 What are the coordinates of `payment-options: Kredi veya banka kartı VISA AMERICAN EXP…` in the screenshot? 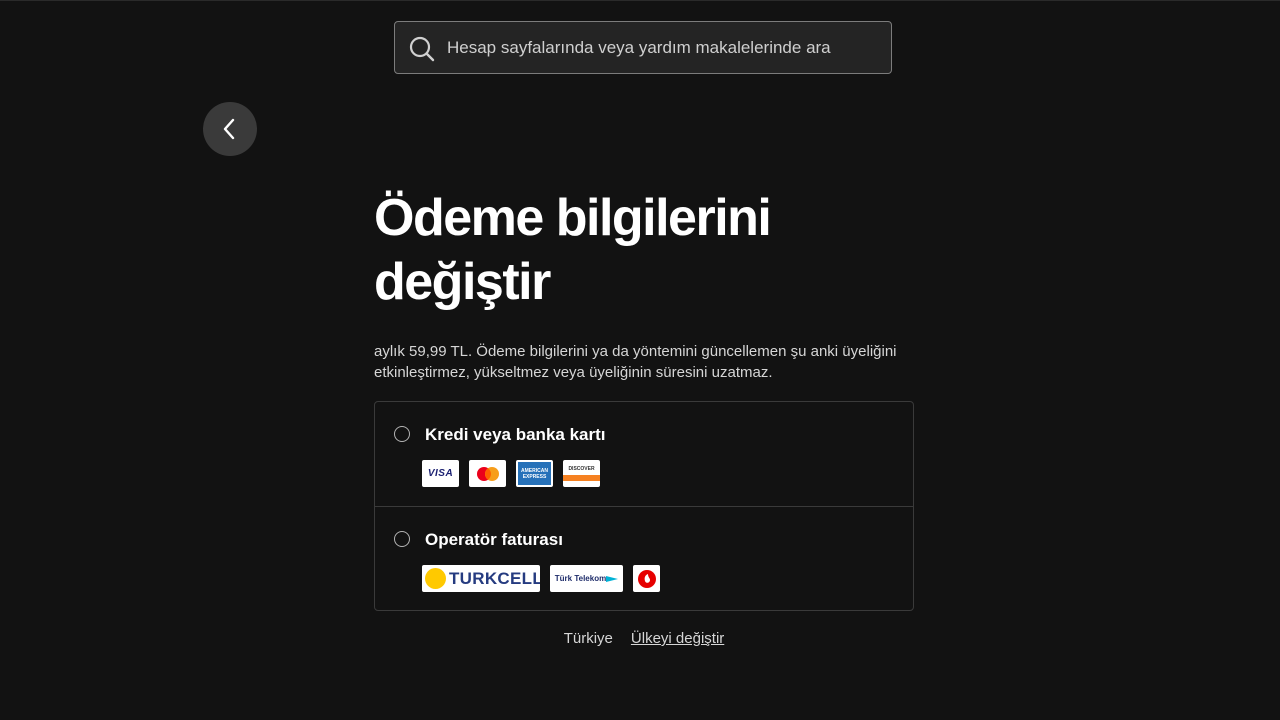 It's located at (644, 506).